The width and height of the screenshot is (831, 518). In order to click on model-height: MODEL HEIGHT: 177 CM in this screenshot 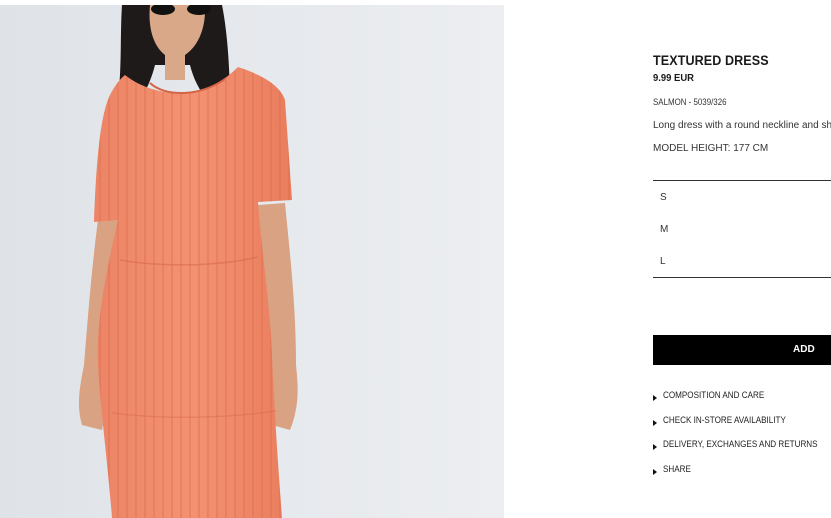, I will do `click(711, 148)`.